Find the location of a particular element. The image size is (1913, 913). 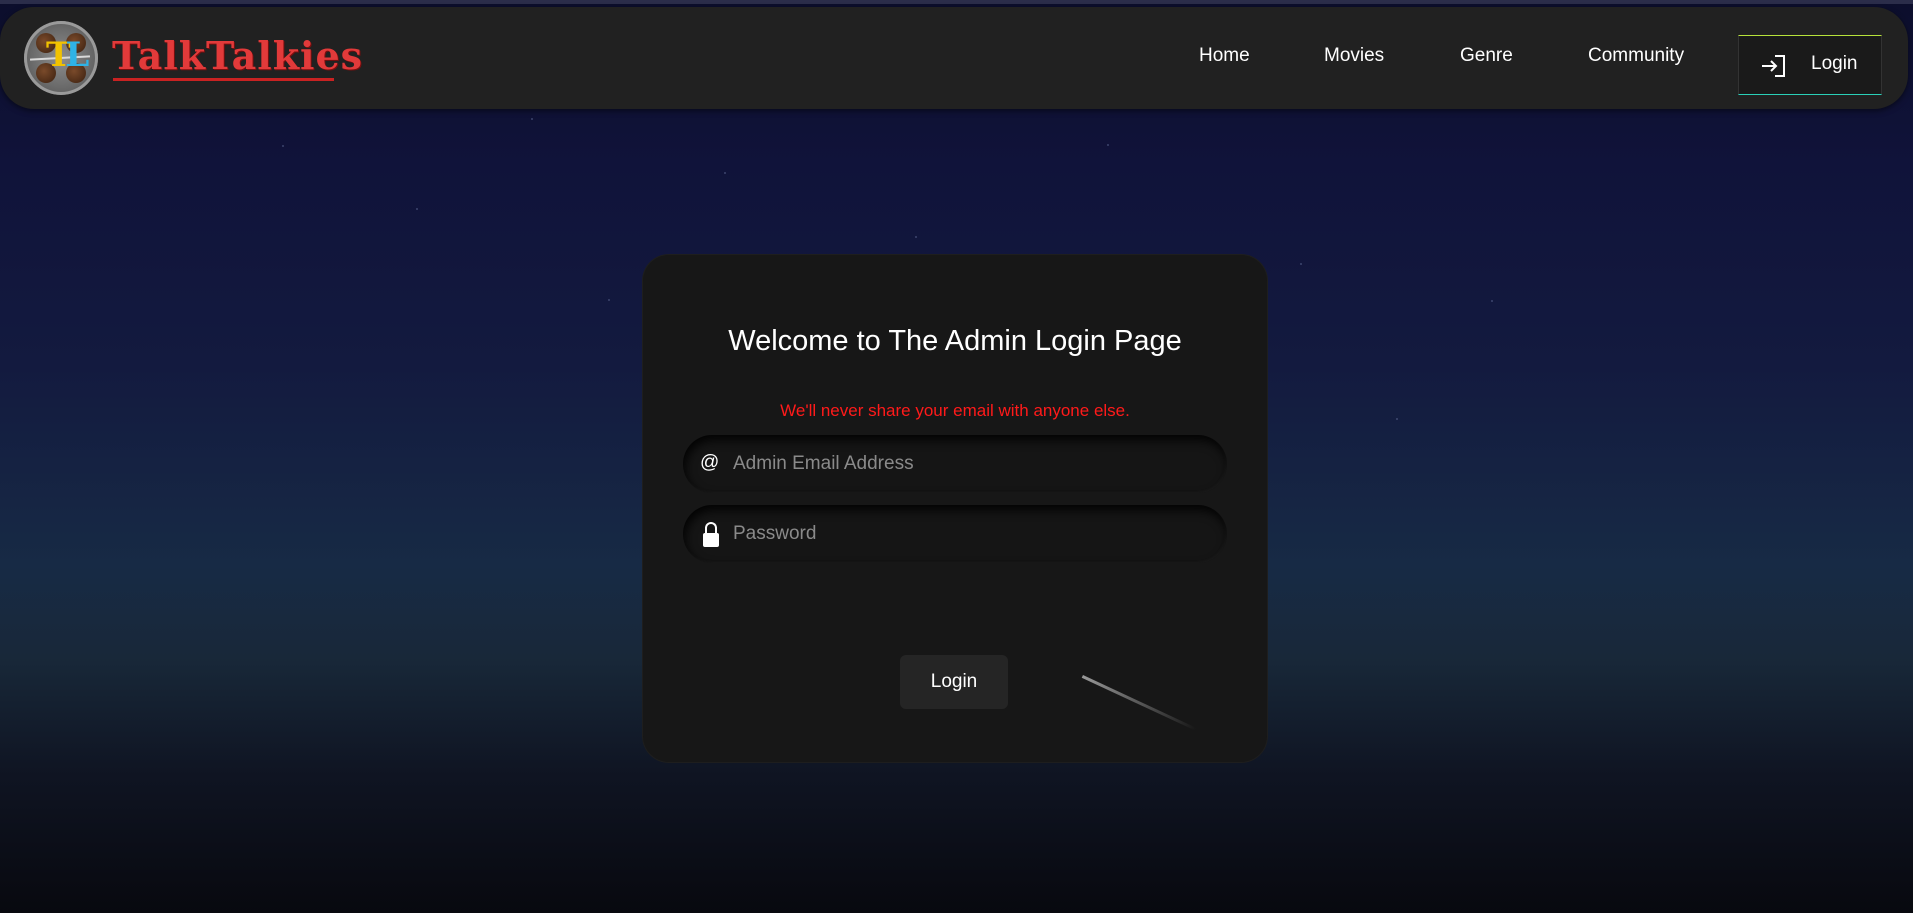

login-submit-label: Login is located at coordinates (954, 681).